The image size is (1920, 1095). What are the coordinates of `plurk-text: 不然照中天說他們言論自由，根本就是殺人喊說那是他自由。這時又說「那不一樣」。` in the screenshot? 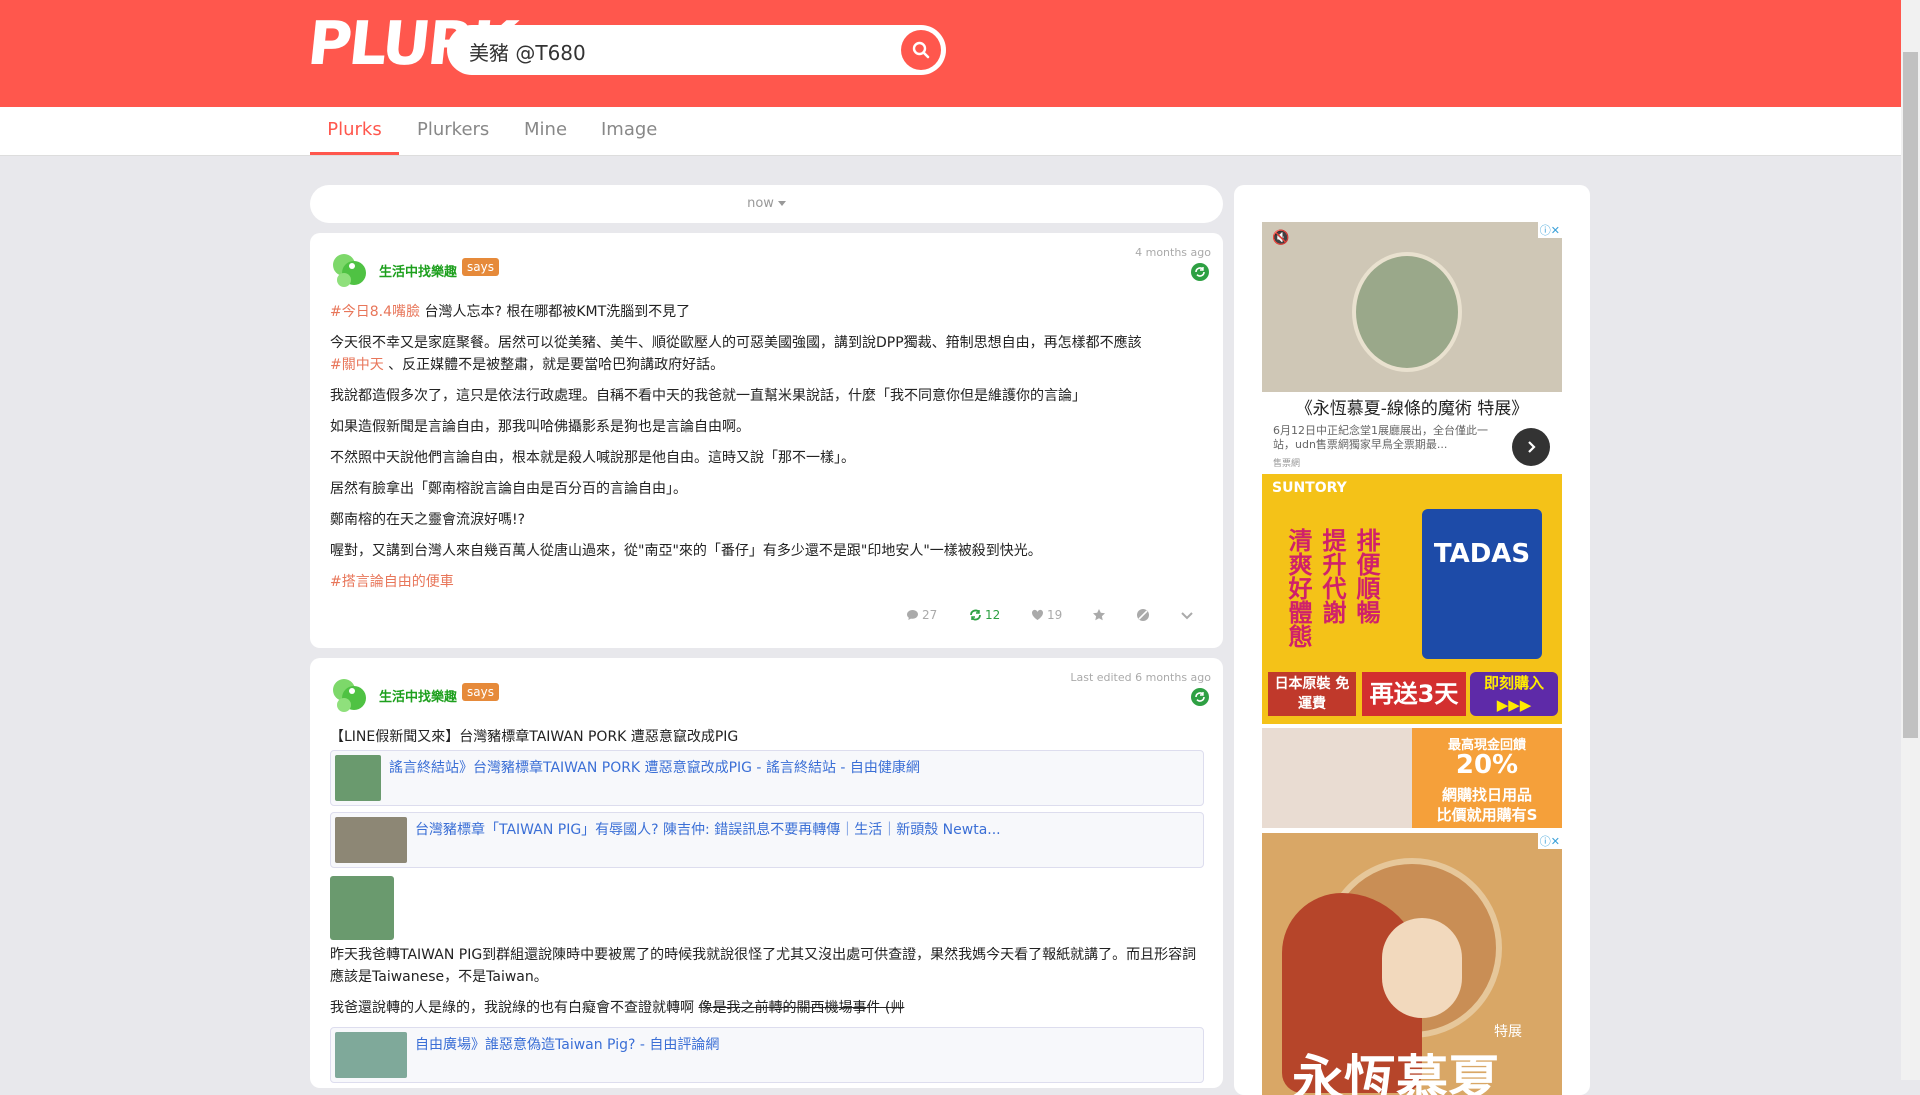 It's located at (592, 458).